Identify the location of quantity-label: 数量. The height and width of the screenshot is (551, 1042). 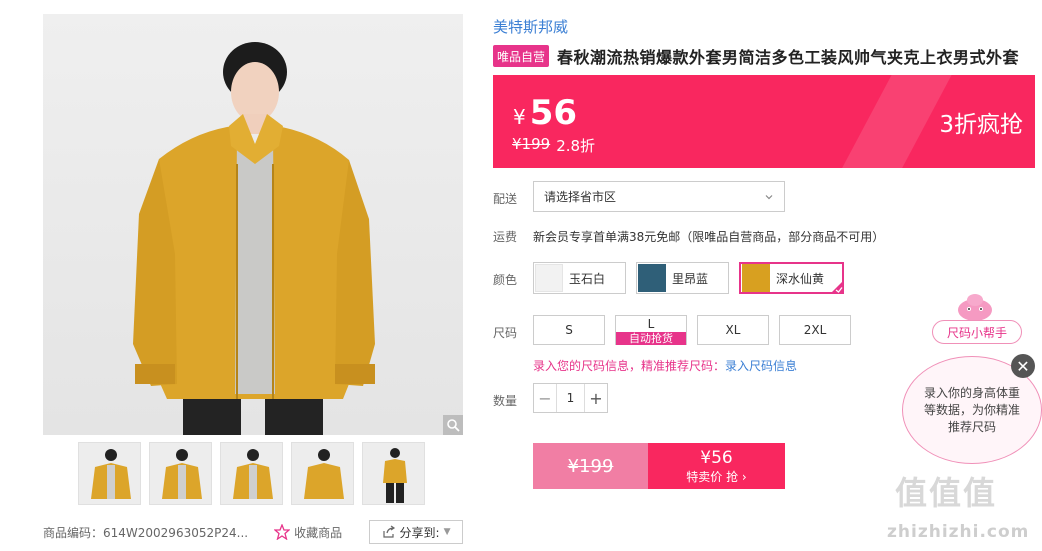
(505, 401).